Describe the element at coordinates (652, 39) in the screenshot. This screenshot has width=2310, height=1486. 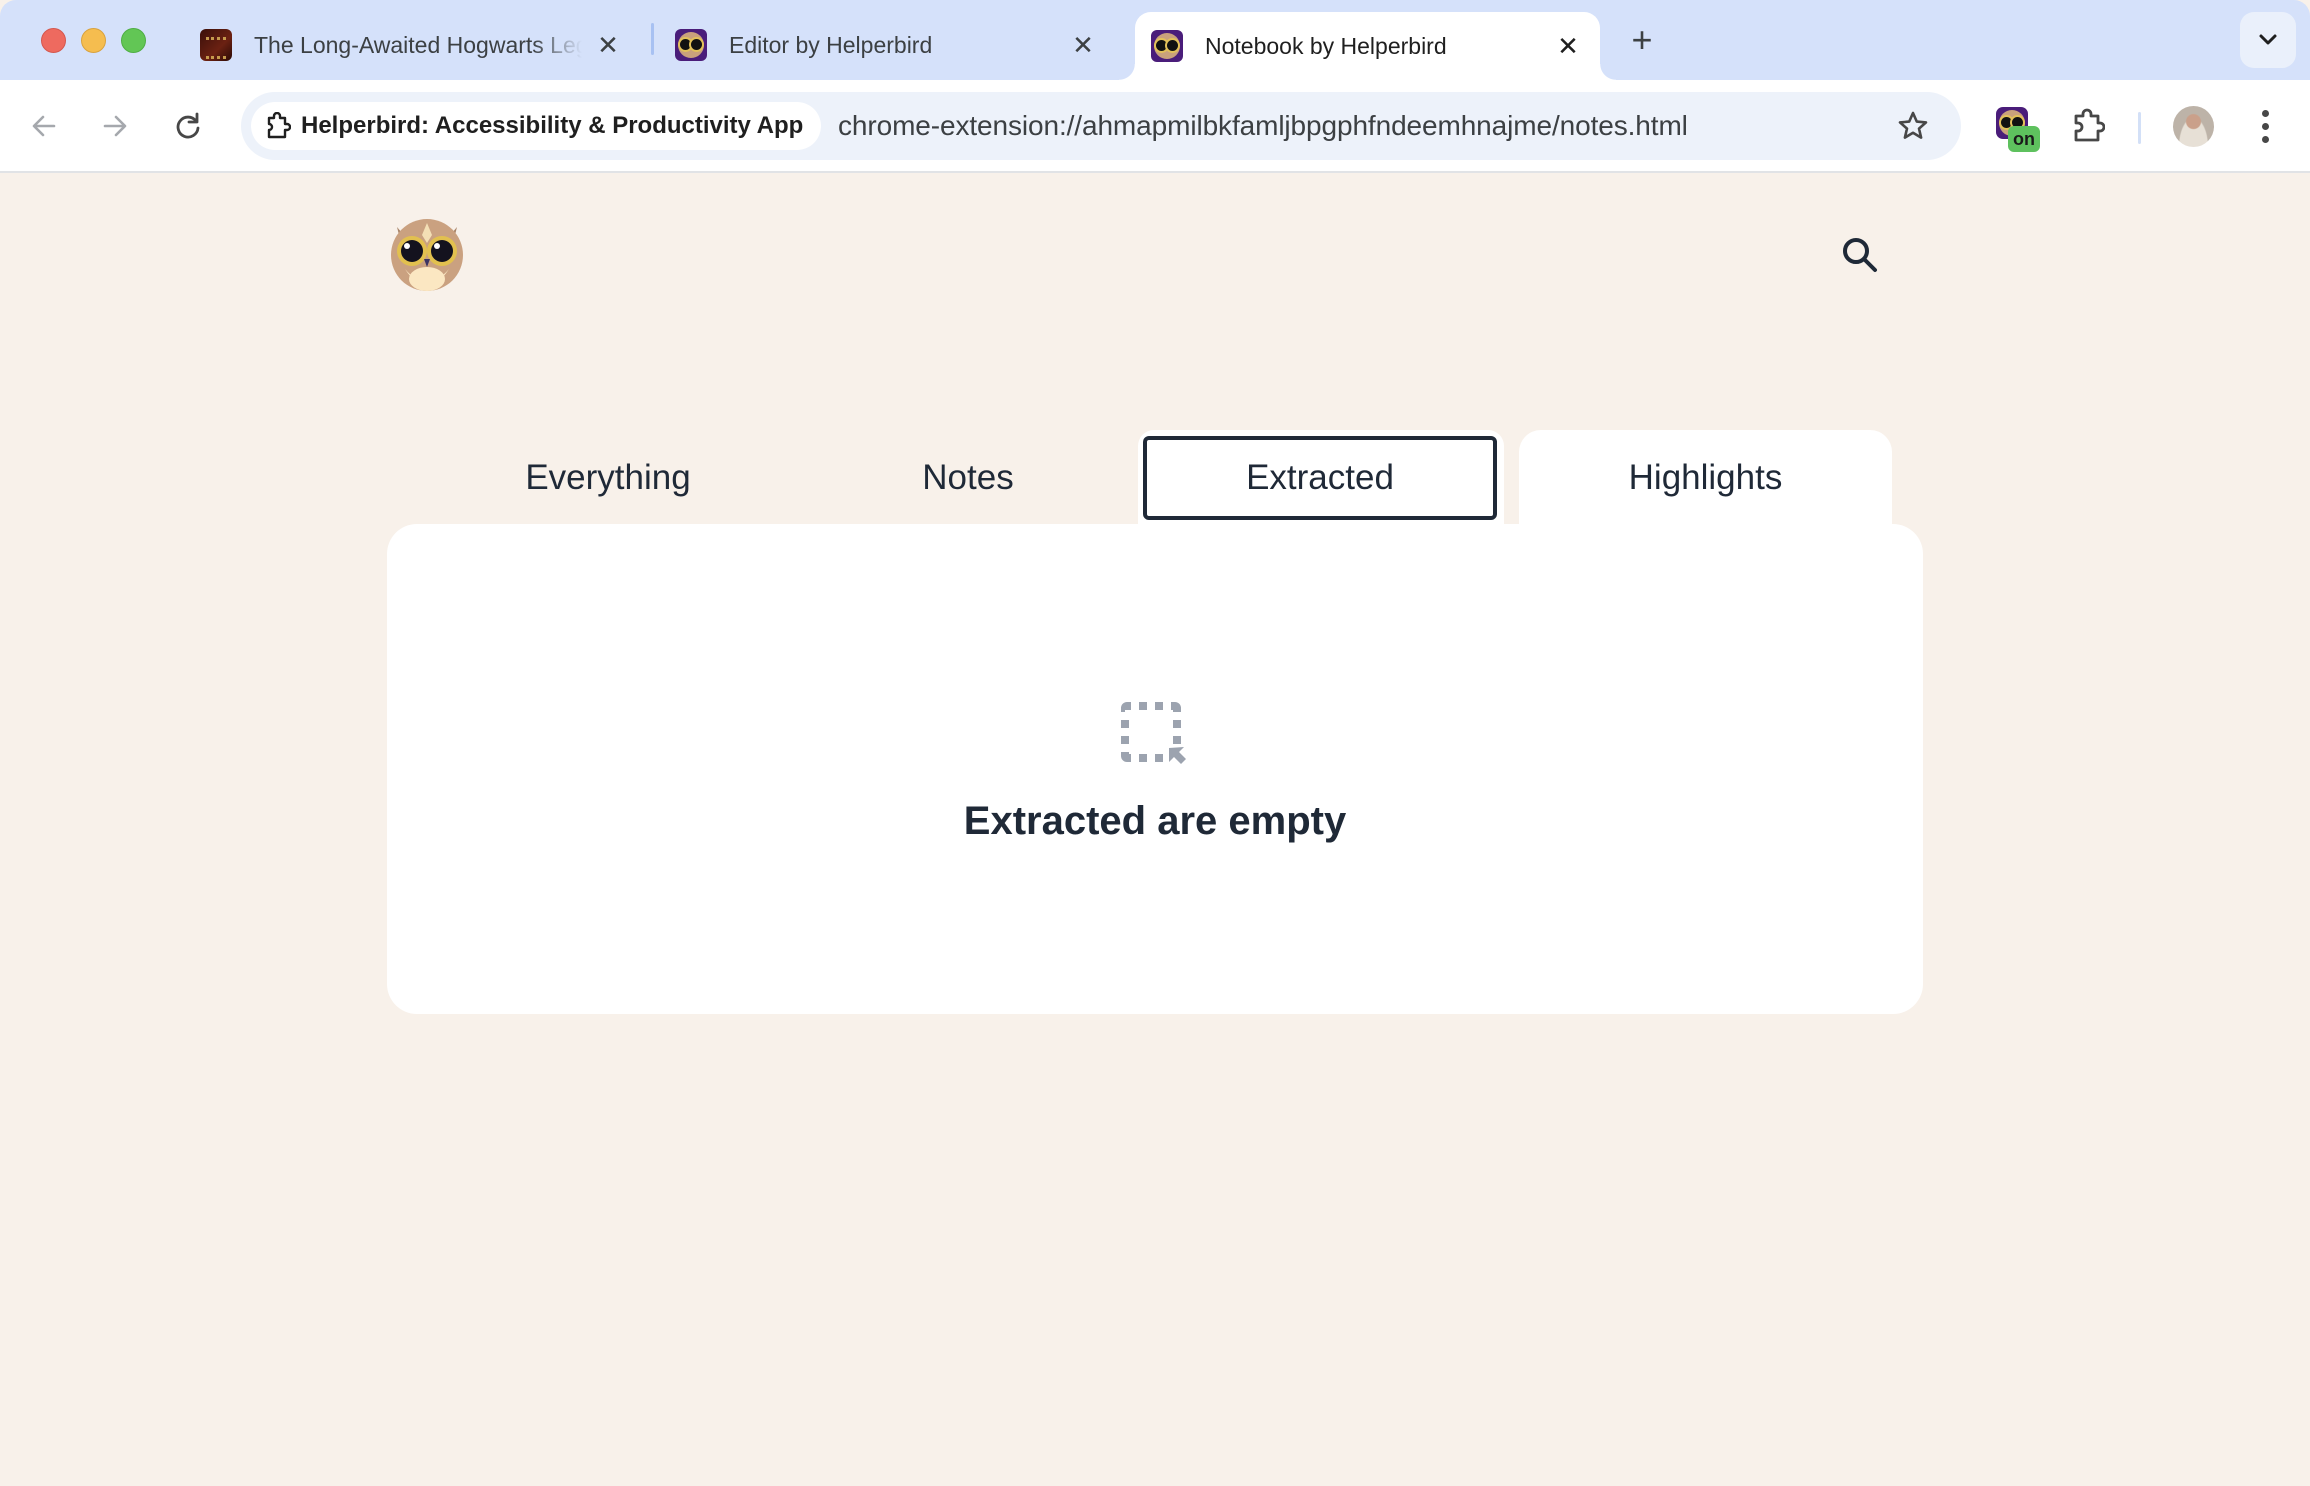
I see `tab-divider` at that location.